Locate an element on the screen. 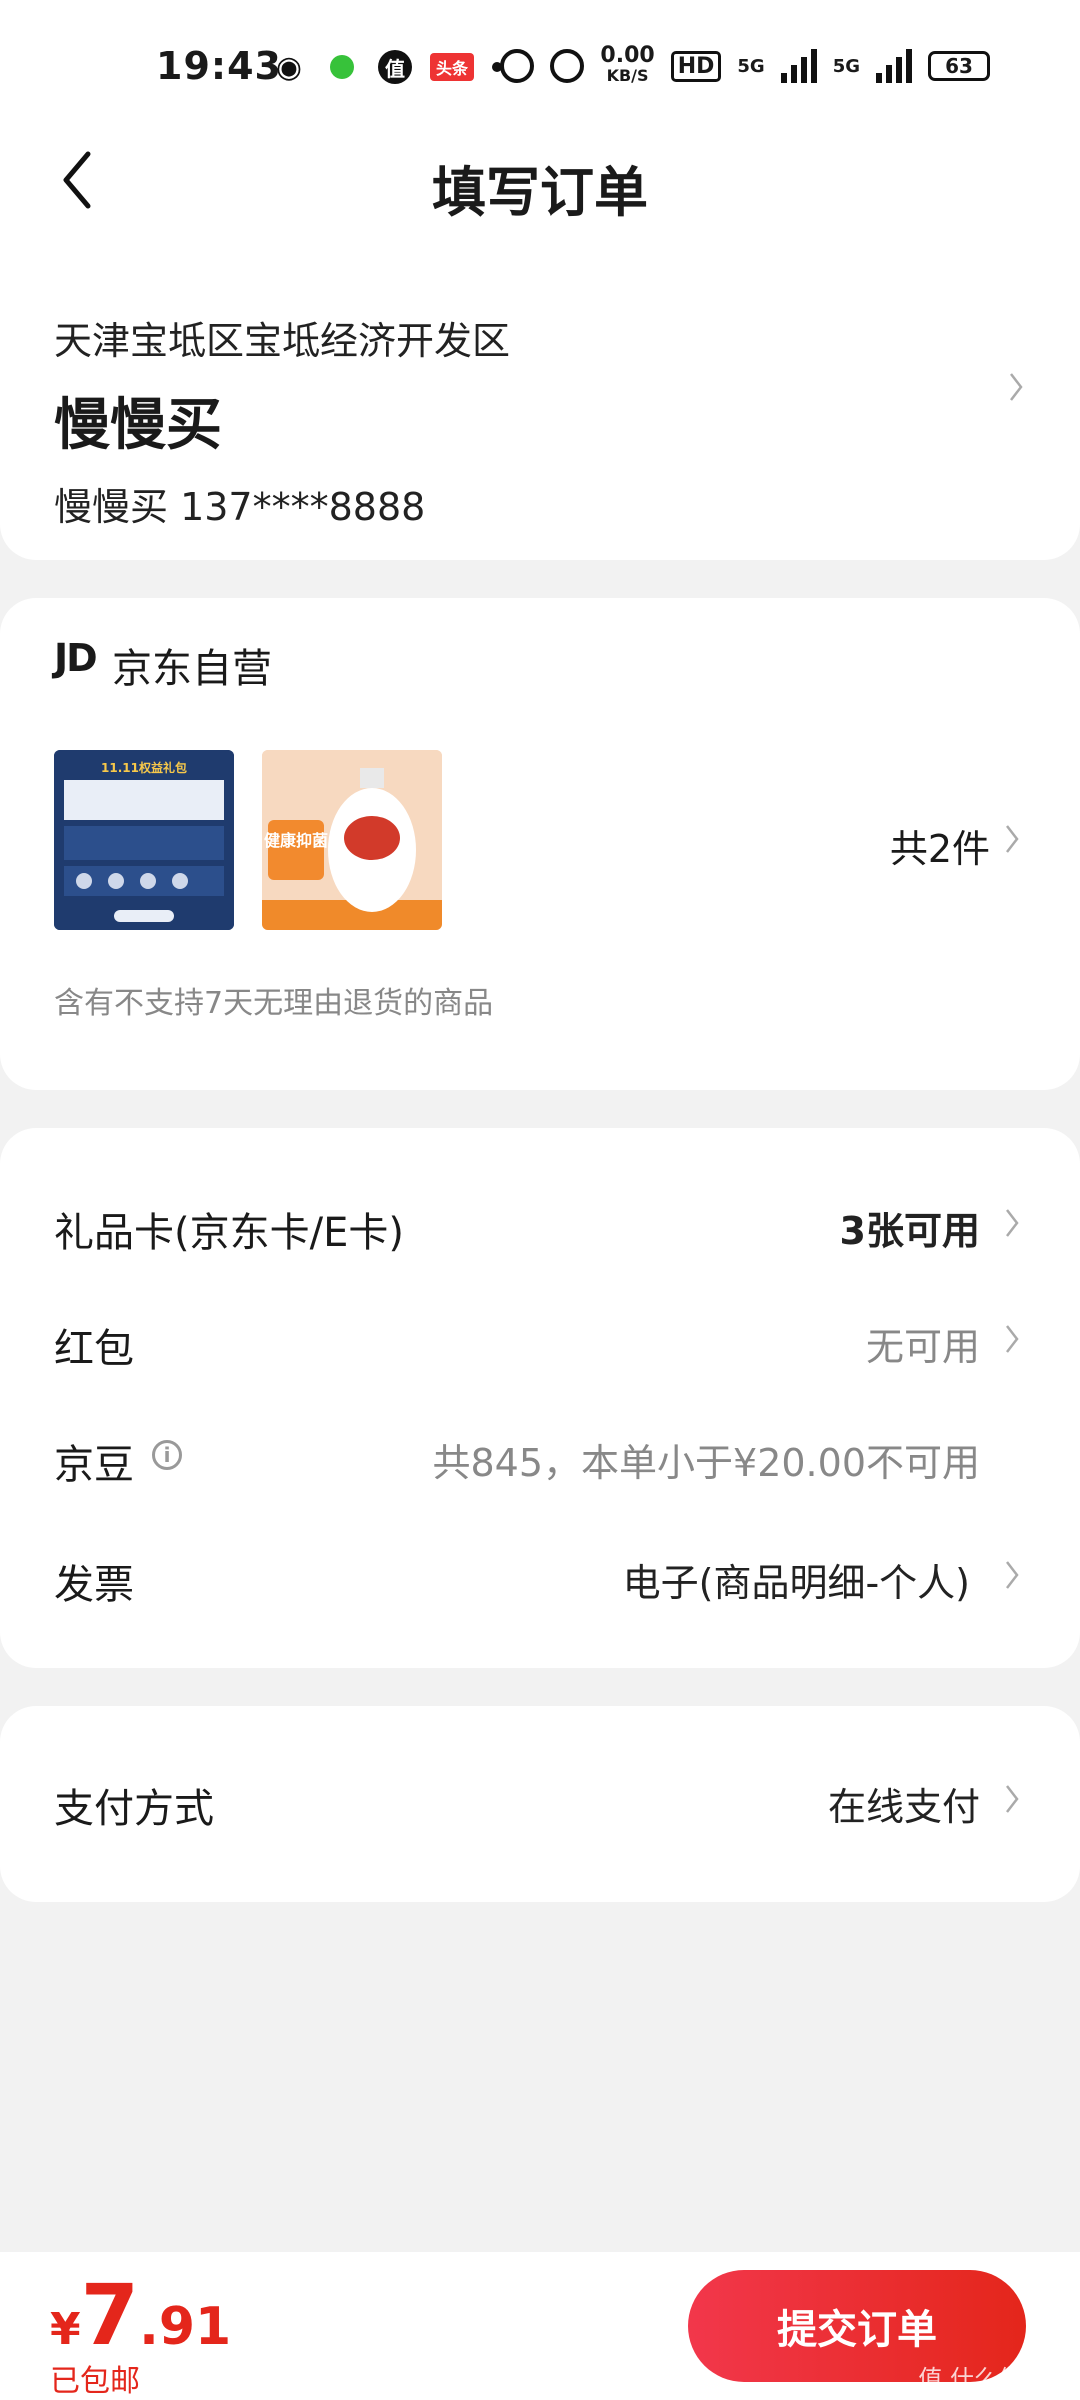 Image resolution: width=1080 pixels, height=2400 pixels. notification-icons: ◉ 值 头条 is located at coordinates (387, 67).